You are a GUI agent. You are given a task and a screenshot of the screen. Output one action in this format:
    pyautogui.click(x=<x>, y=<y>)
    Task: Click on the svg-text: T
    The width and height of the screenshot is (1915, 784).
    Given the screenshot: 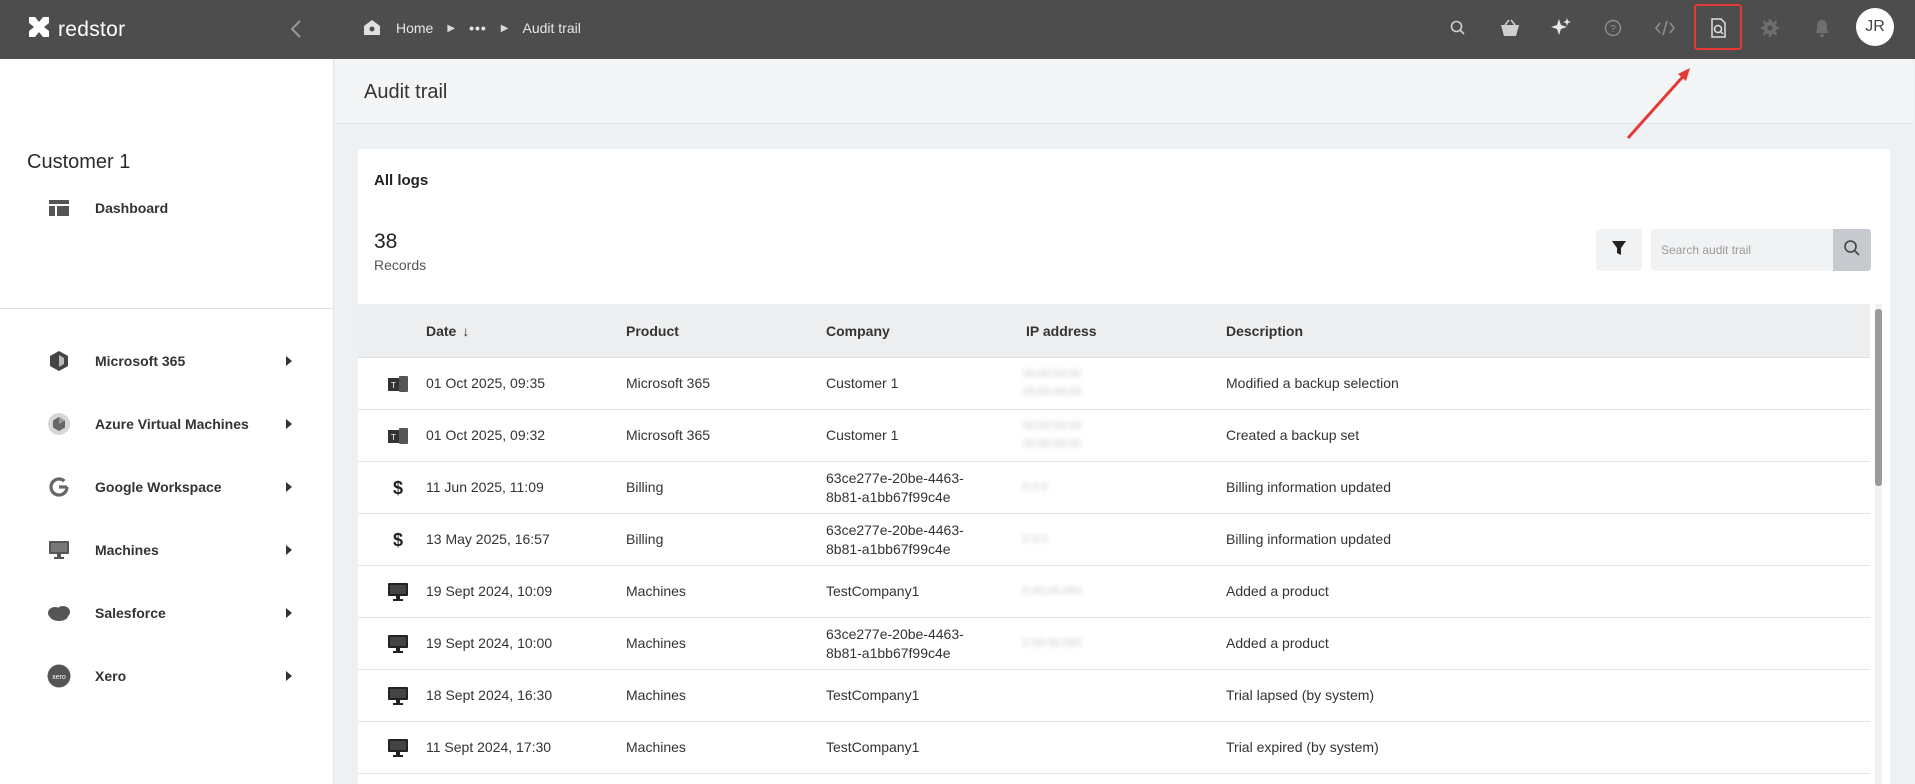 What is the action you would take?
    pyautogui.click(x=393, y=437)
    